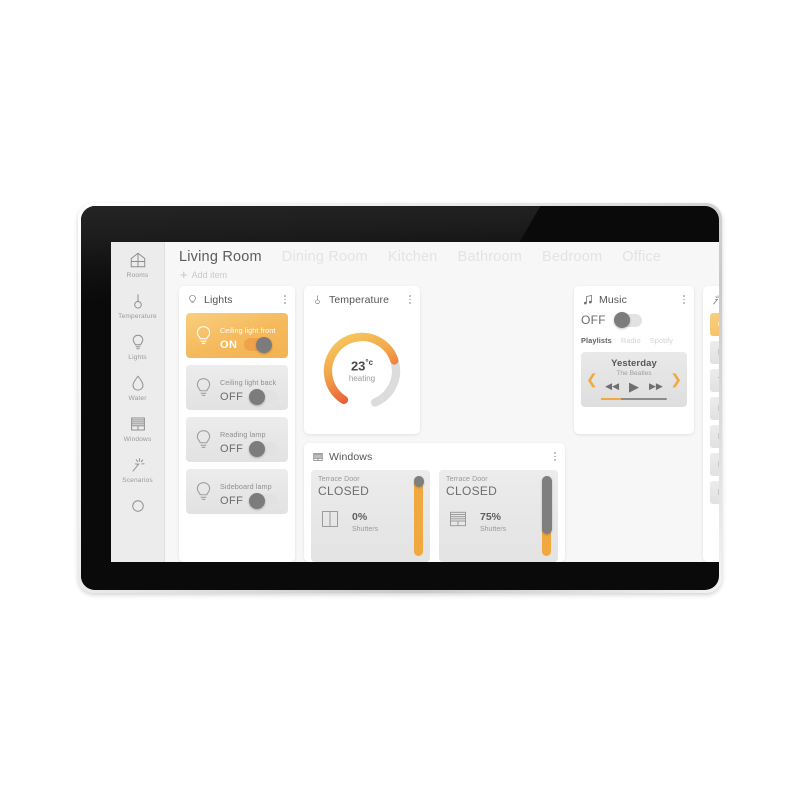 This screenshot has height=800, width=800. I want to click on music-power-toggle, so click(627, 320).